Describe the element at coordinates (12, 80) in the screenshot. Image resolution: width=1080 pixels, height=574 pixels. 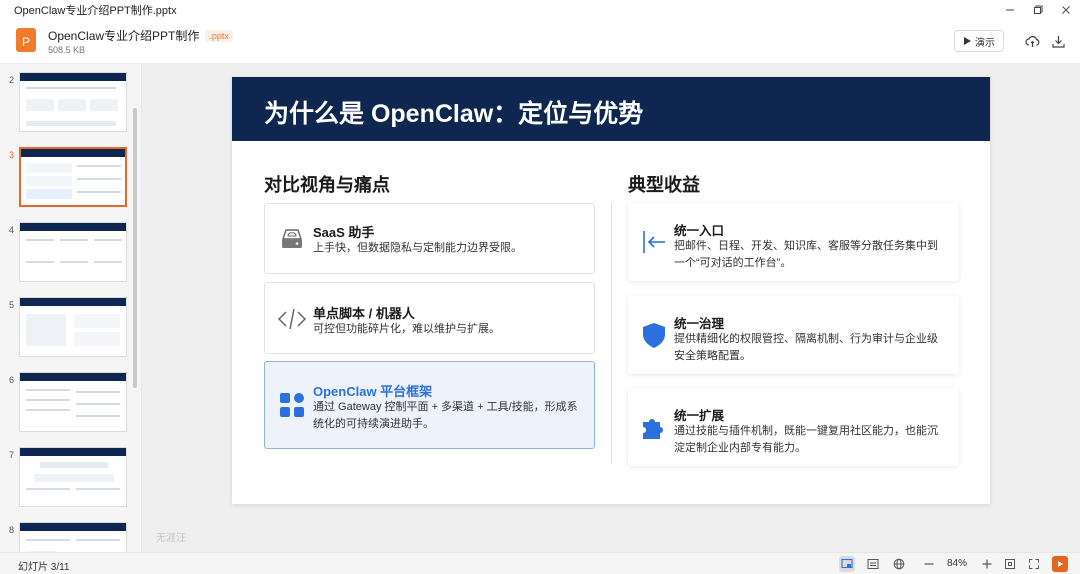
I see `slide-number: 2` at that location.